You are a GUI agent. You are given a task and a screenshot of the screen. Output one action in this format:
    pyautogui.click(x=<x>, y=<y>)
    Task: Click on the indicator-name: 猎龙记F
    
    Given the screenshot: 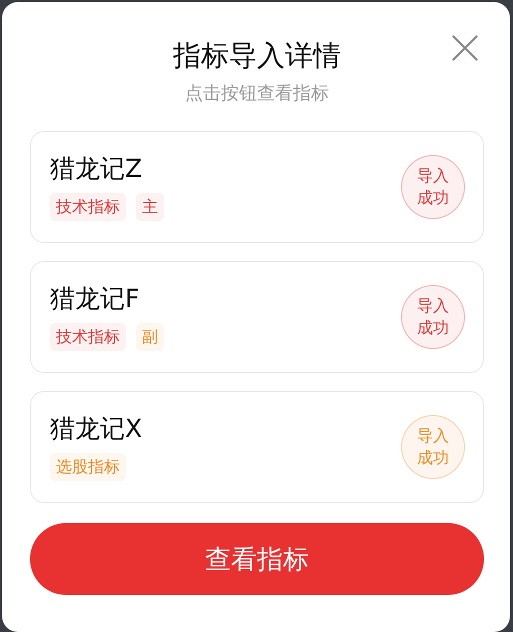 What is the action you would take?
    pyautogui.click(x=95, y=299)
    